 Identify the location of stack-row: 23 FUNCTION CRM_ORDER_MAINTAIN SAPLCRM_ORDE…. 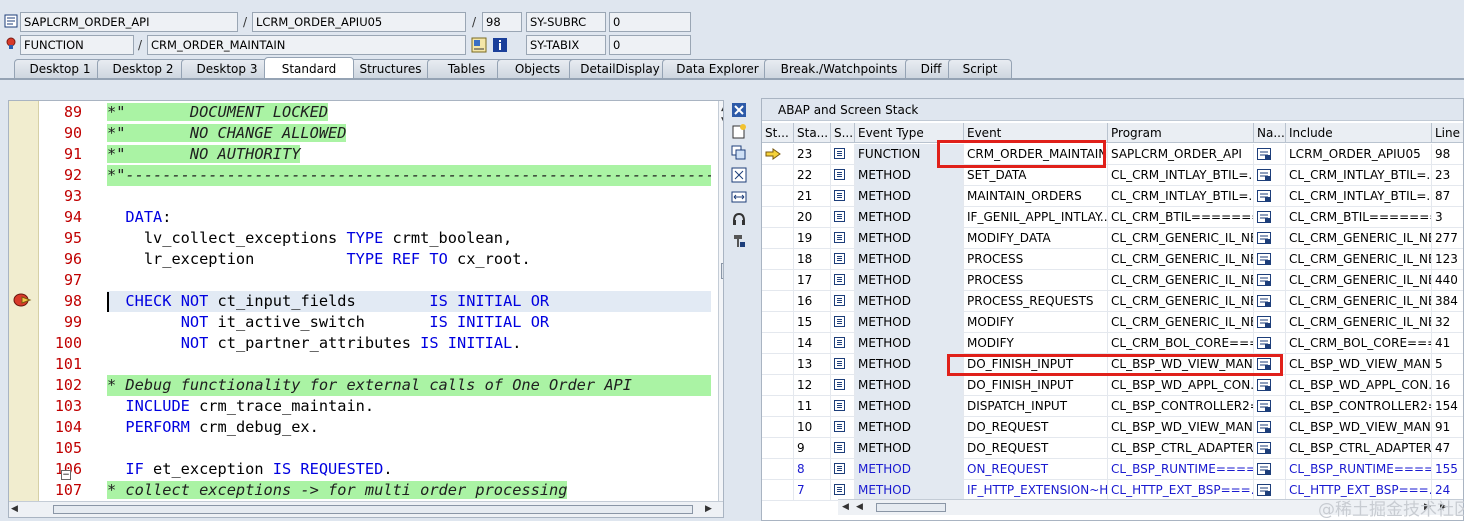
(1112, 154).